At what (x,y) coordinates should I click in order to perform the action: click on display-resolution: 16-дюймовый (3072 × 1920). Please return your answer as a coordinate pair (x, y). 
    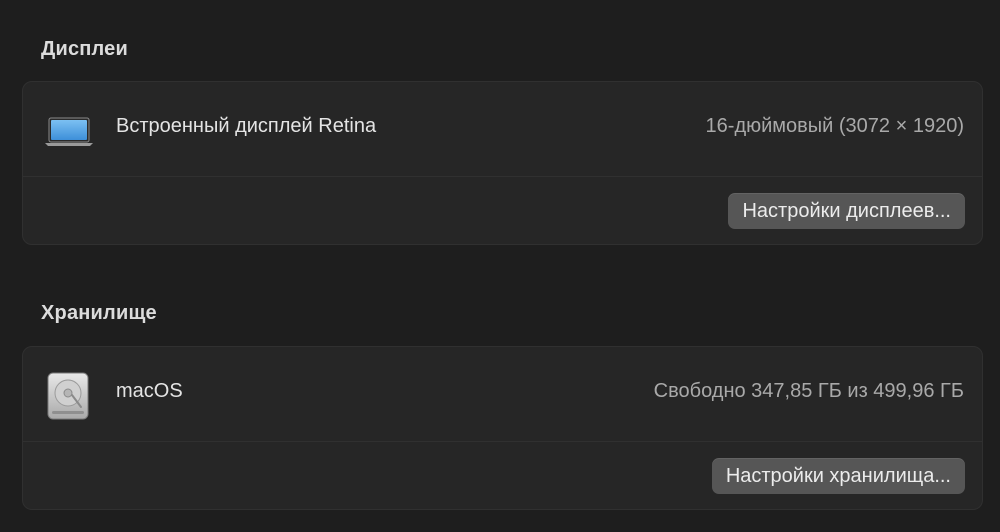
    Looking at the image, I should click on (834, 126).